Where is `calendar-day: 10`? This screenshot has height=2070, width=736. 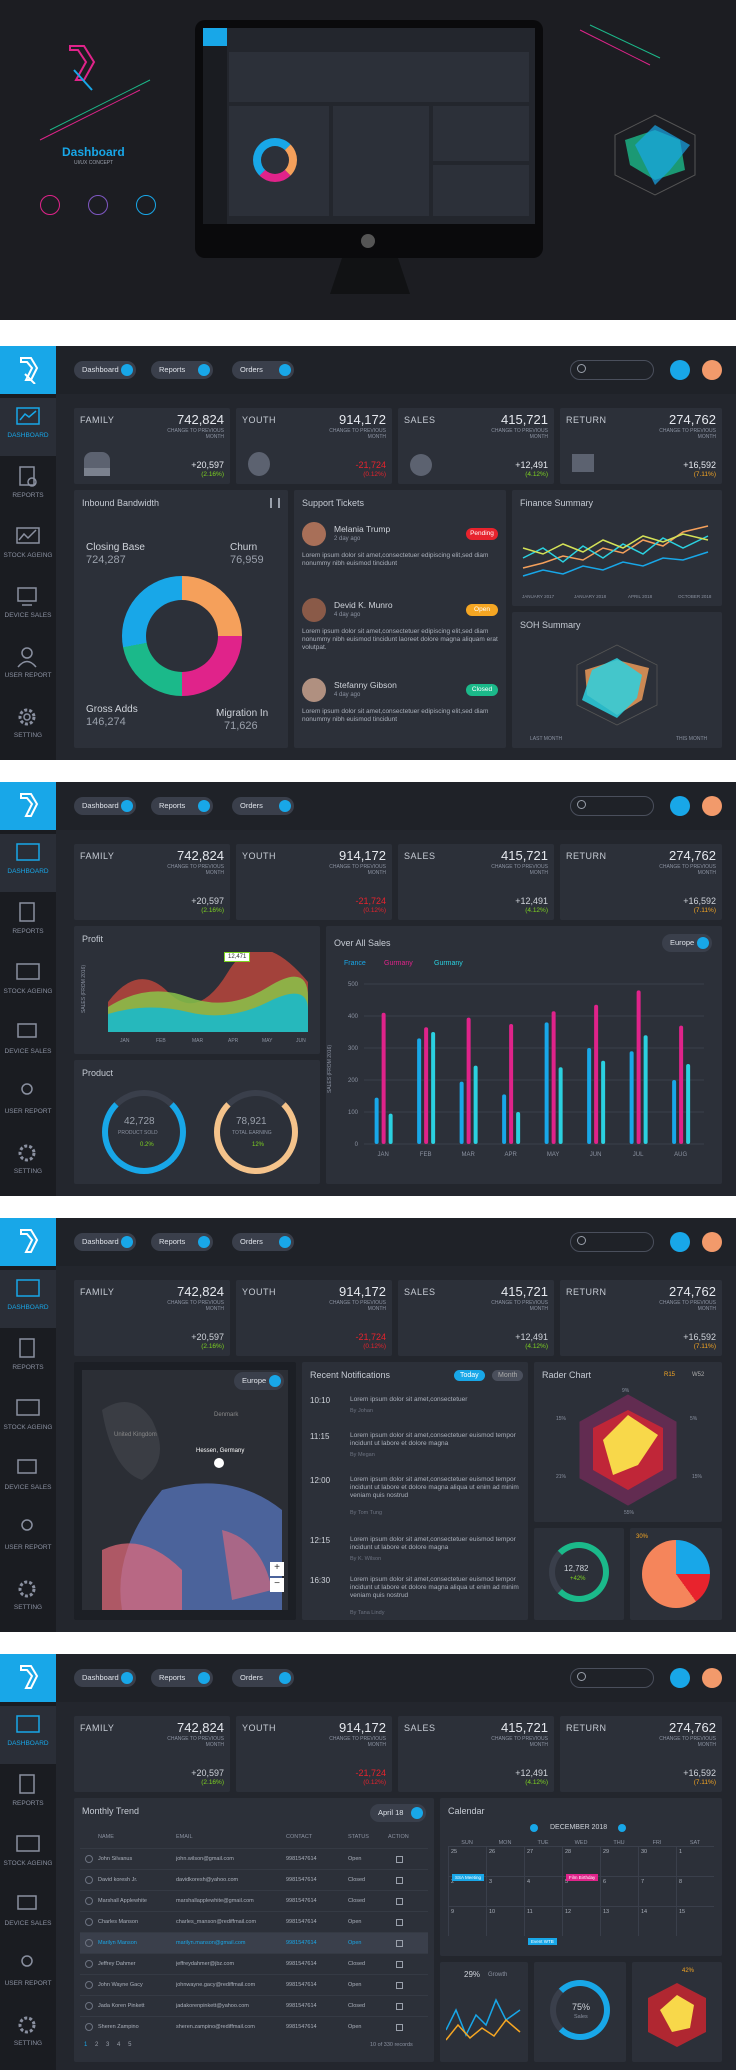
calendar-day: 10 is located at coordinates (505, 1921).